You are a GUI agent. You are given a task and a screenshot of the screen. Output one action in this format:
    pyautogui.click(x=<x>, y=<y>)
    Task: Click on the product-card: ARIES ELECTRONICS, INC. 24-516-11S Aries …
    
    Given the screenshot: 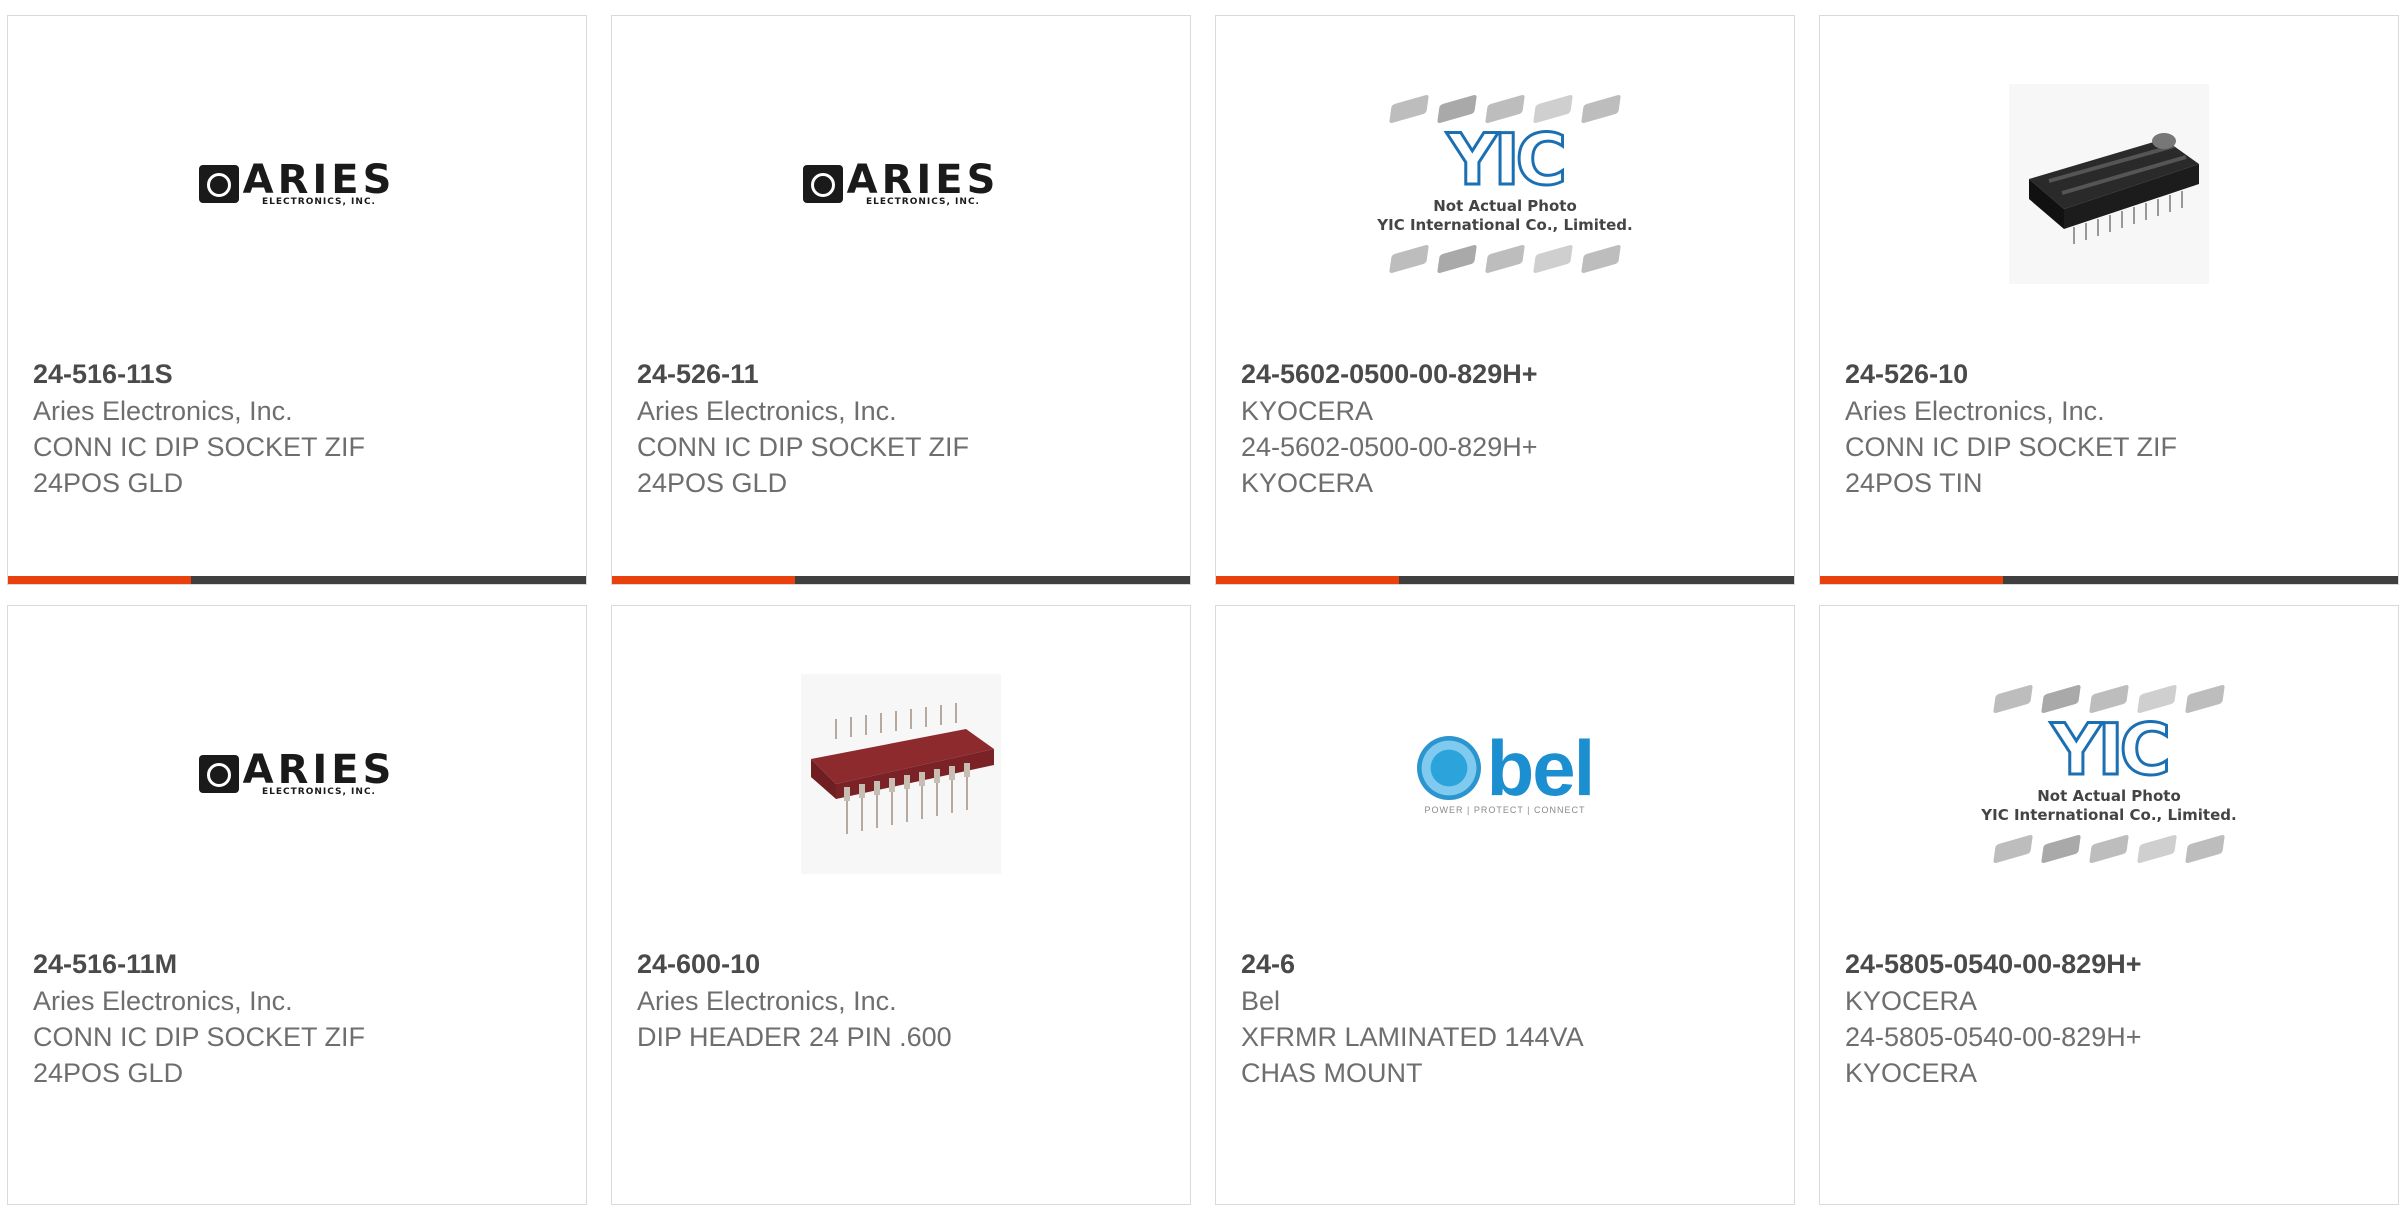 What is the action you would take?
    pyautogui.click(x=297, y=300)
    